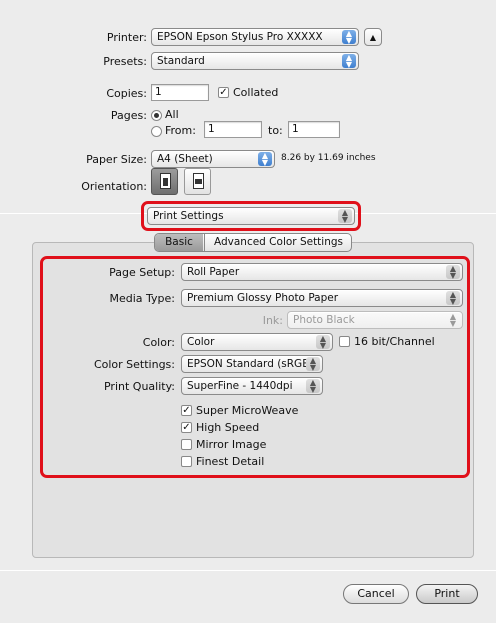 Image resolution: width=496 pixels, height=623 pixels. What do you see at coordinates (116, 159) in the screenshot?
I see `paper-size-label: Paper Size:` at bounding box center [116, 159].